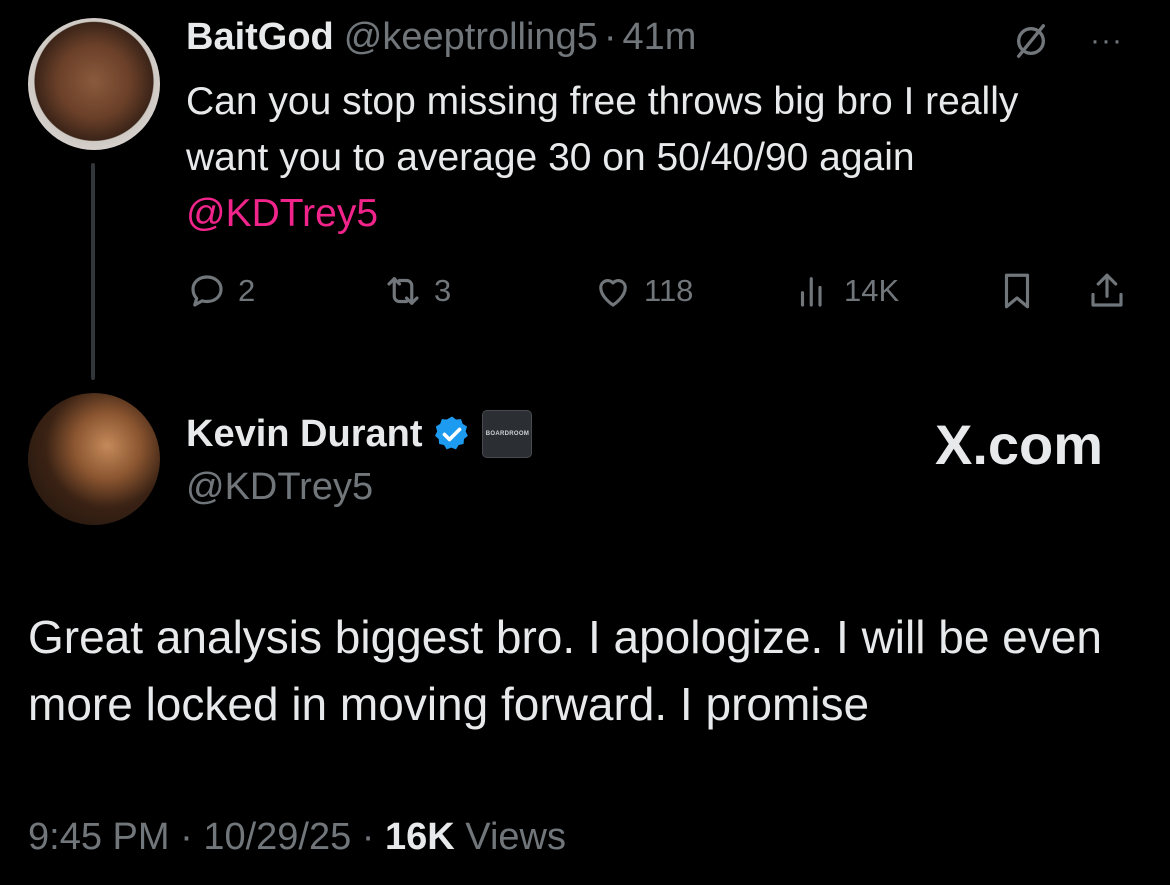  What do you see at coordinates (93, 271) in the screenshot?
I see `thread-connector-line` at bounding box center [93, 271].